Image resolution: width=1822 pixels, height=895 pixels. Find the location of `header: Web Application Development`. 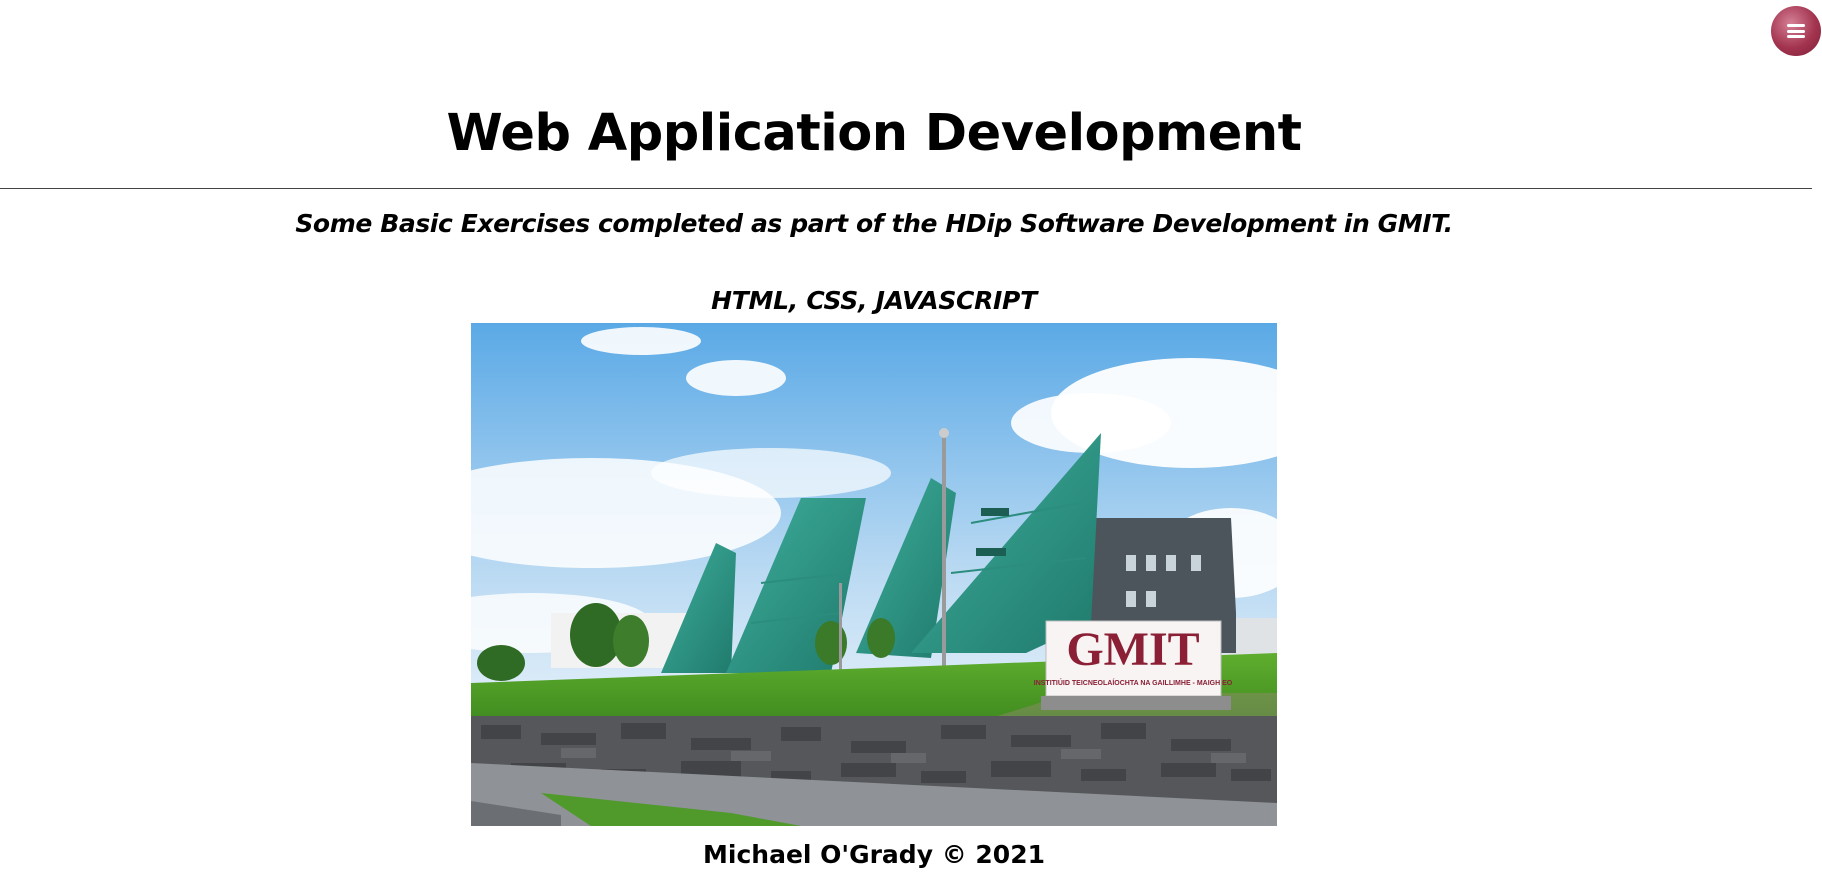

header: Web Application Development is located at coordinates (874, 134).